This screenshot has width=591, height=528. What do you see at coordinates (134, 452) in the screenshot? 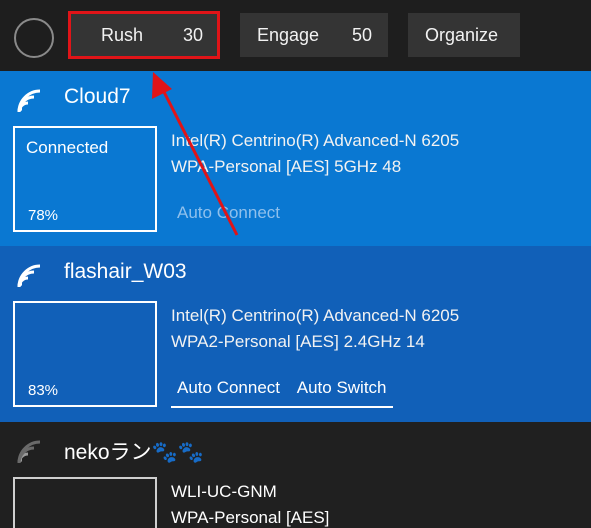
I see `network-ssid: nekoラン🐾🐾` at bounding box center [134, 452].